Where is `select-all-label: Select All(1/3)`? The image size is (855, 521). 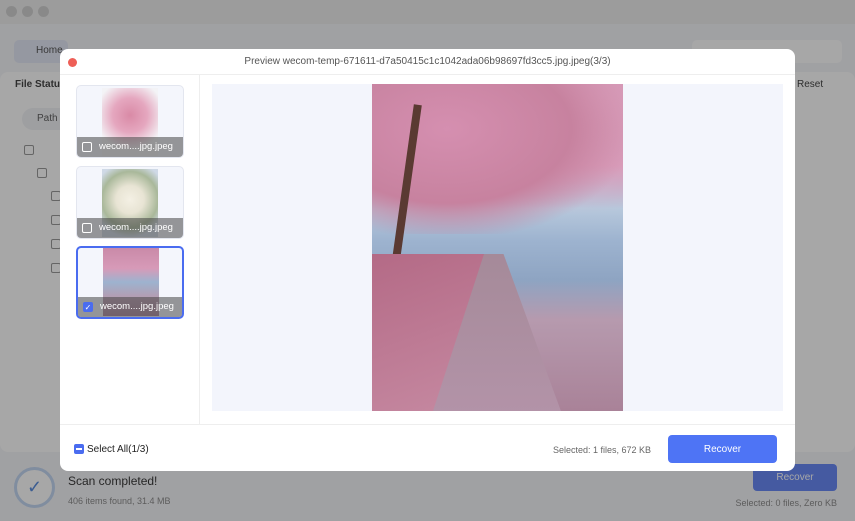
select-all-label: Select All(1/3) is located at coordinates (118, 449).